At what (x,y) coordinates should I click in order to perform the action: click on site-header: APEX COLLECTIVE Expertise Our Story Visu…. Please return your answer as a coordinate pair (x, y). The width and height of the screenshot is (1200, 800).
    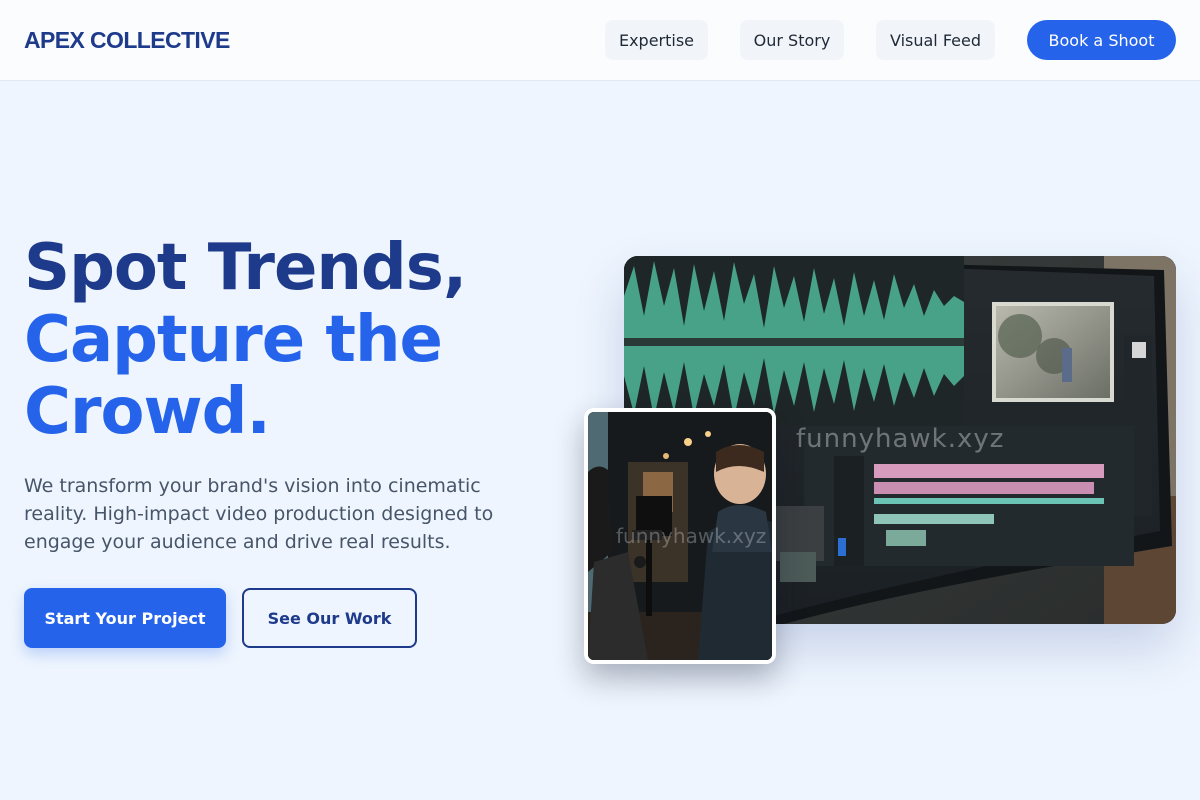
    Looking at the image, I should click on (600, 40).